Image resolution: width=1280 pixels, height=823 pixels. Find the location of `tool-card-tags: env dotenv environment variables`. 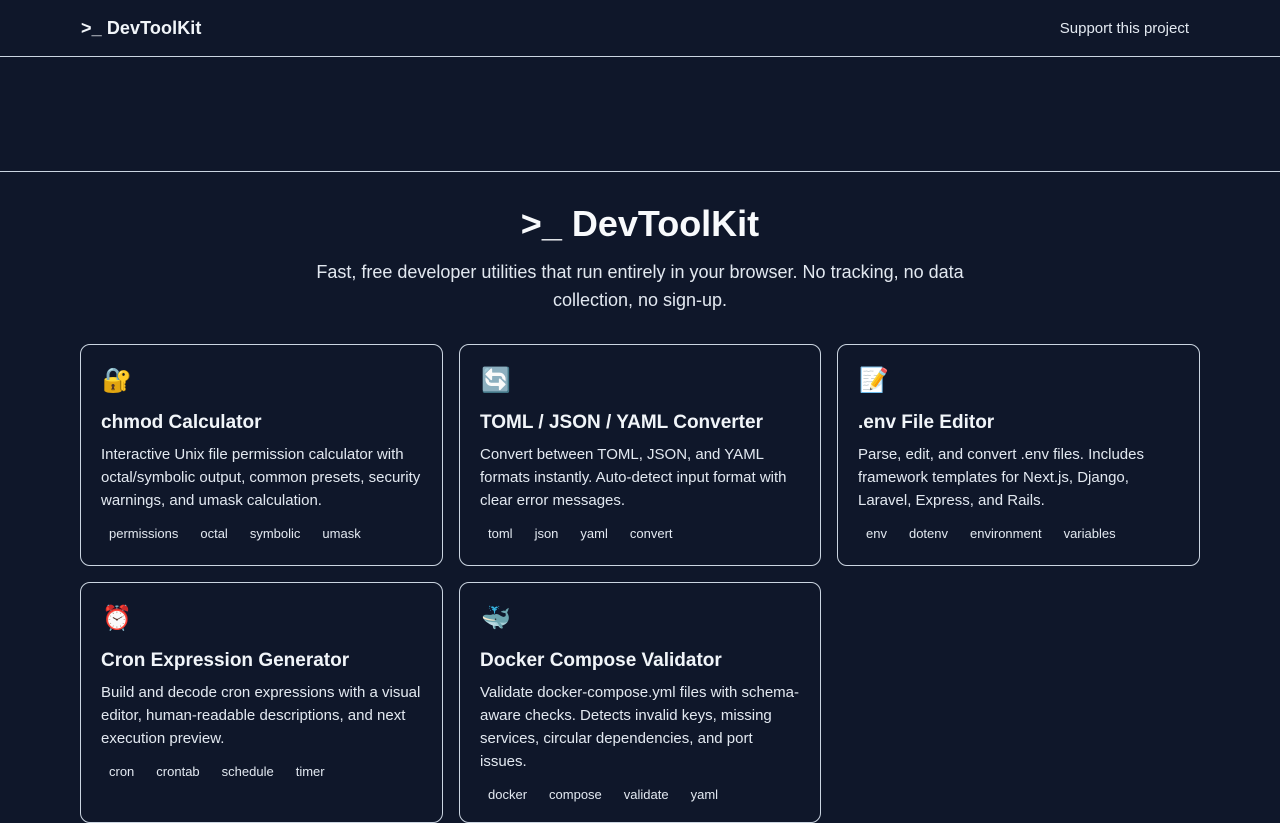

tool-card-tags: env dotenv environment variables is located at coordinates (1018, 534).